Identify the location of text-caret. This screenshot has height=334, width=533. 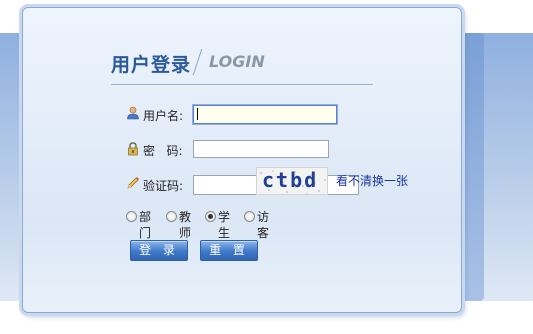
(197, 114).